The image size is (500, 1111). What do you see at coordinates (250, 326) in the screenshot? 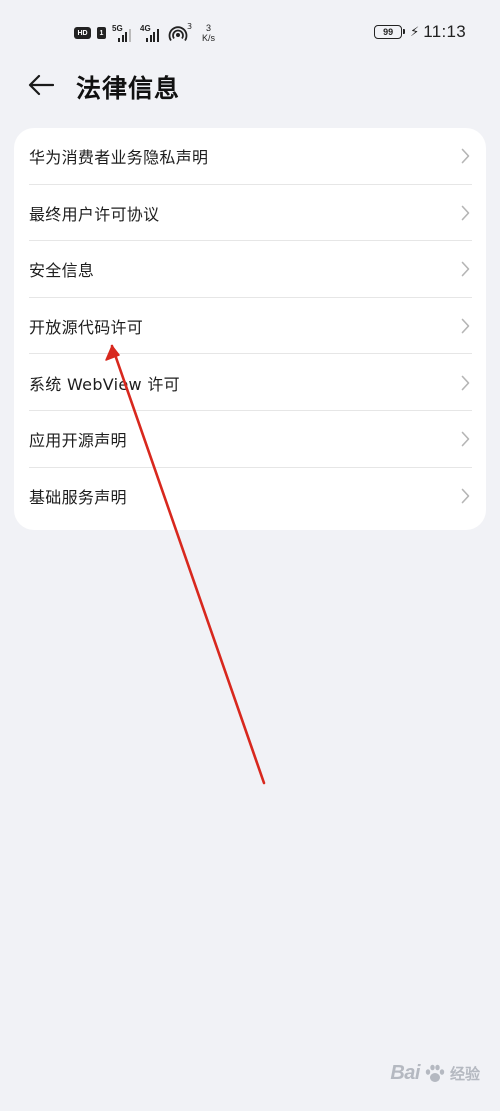
I see `list-item-open-source-license: 开放源代码许可` at bounding box center [250, 326].